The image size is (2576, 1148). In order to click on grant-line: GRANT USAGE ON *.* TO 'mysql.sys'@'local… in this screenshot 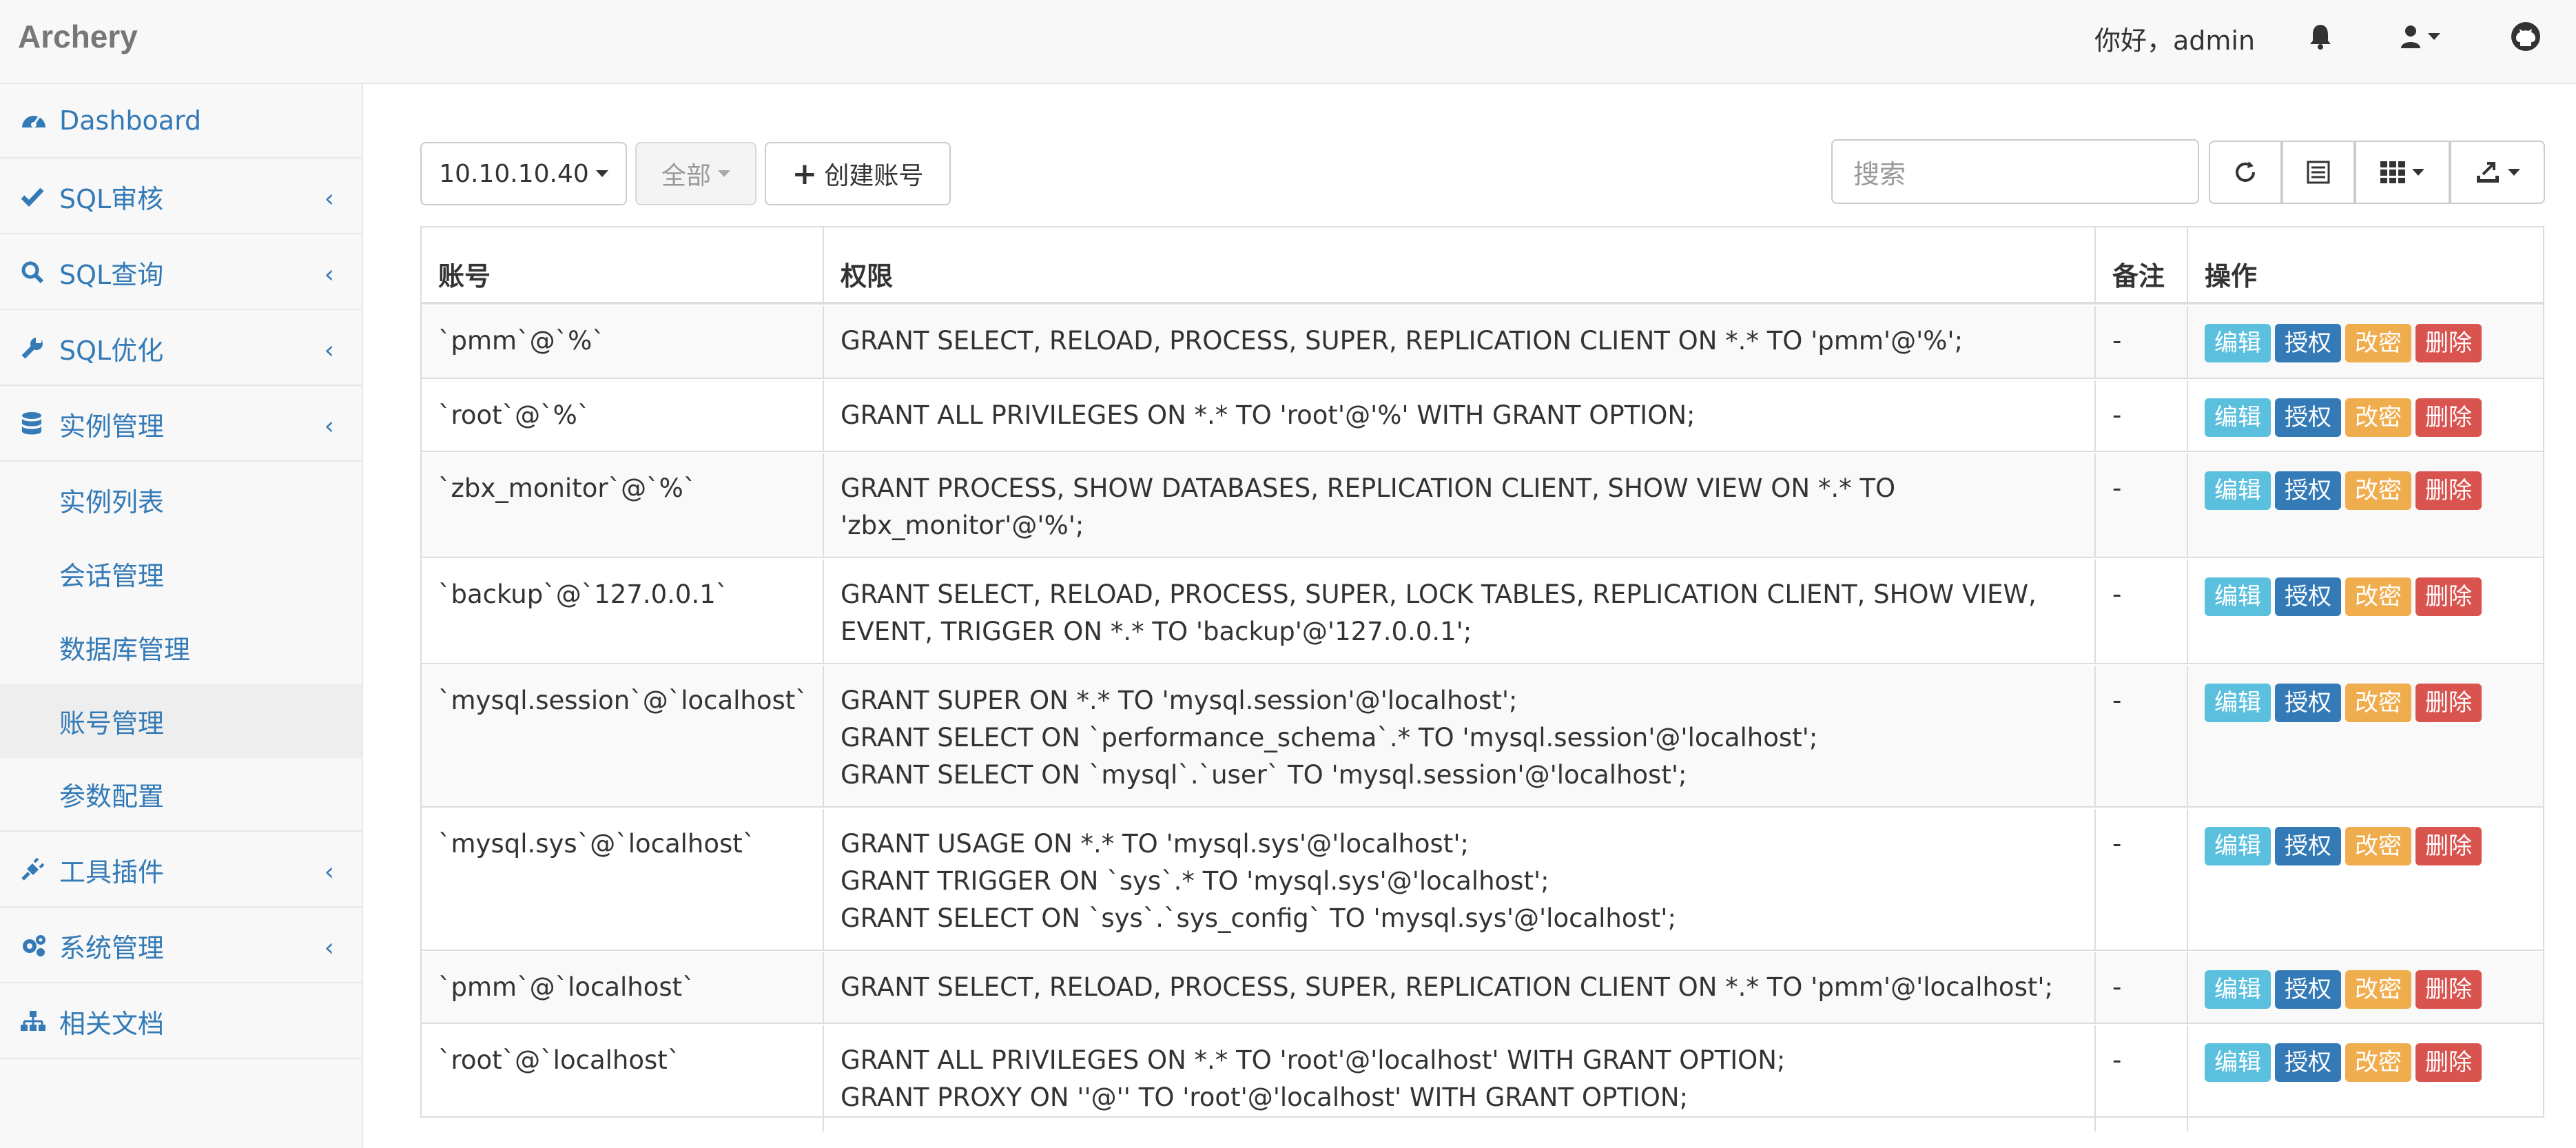, I will do `click(1155, 844)`.